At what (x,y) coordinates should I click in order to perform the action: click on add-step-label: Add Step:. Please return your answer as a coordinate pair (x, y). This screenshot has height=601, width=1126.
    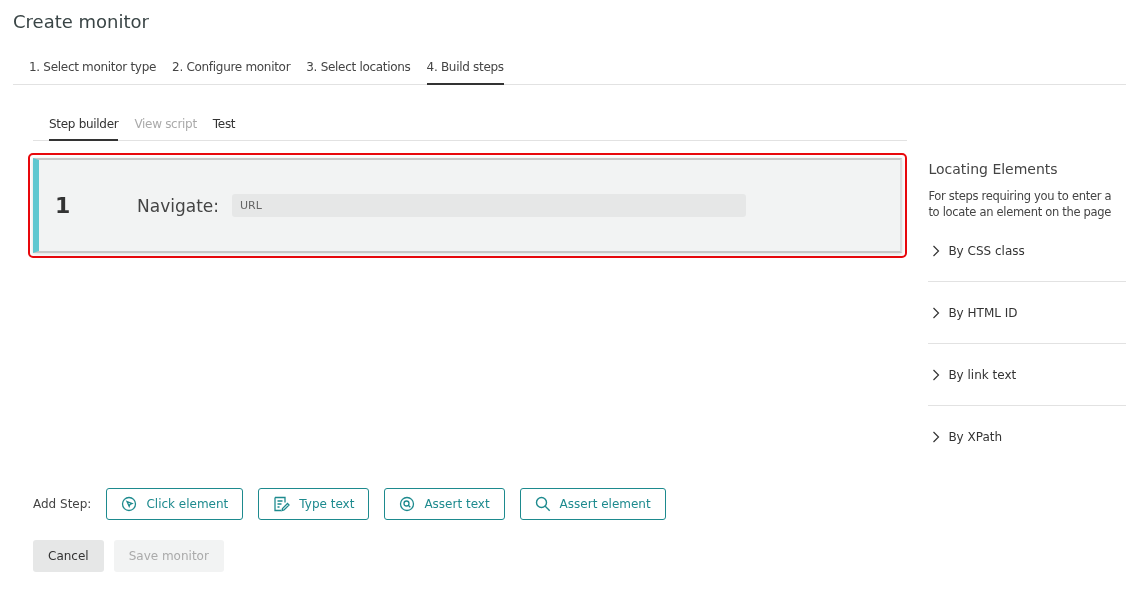
    Looking at the image, I should click on (62, 504).